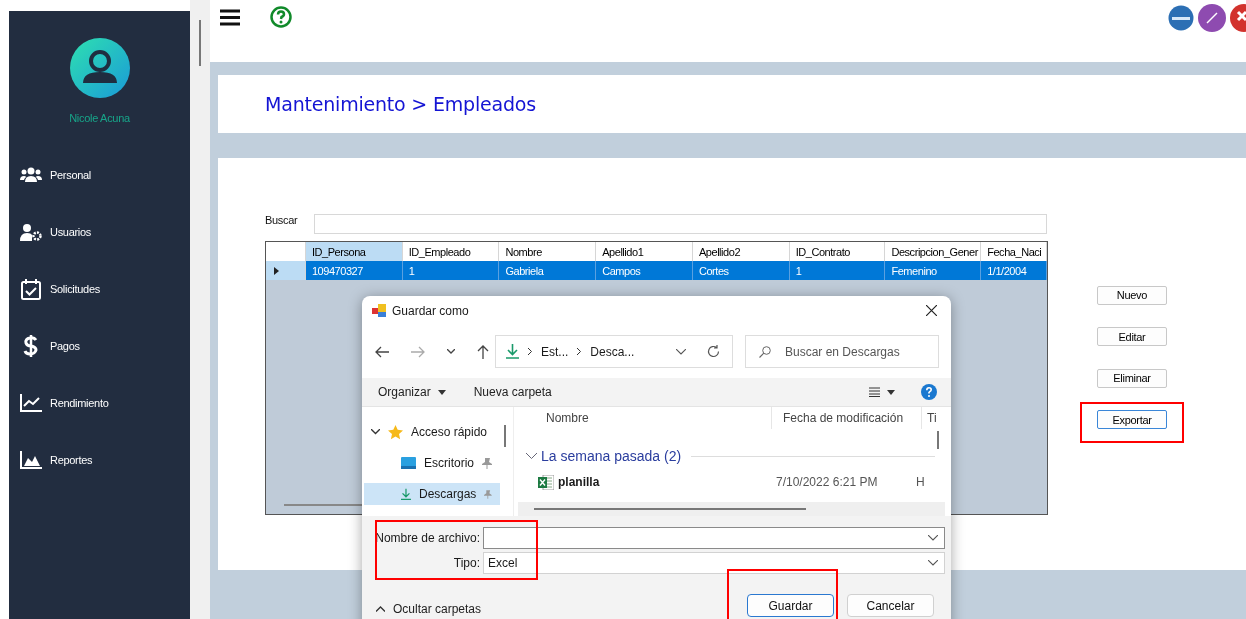 Image resolution: width=1246 pixels, height=619 pixels. I want to click on dialog-button: Cancelar, so click(890, 605).